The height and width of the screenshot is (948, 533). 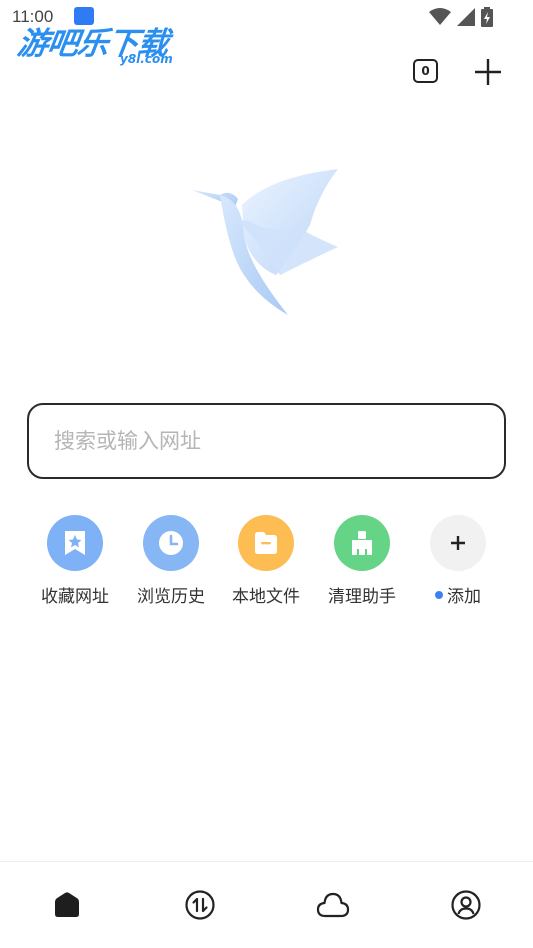 I want to click on shortcut-cleaner: 清理助手, so click(x=362, y=562).